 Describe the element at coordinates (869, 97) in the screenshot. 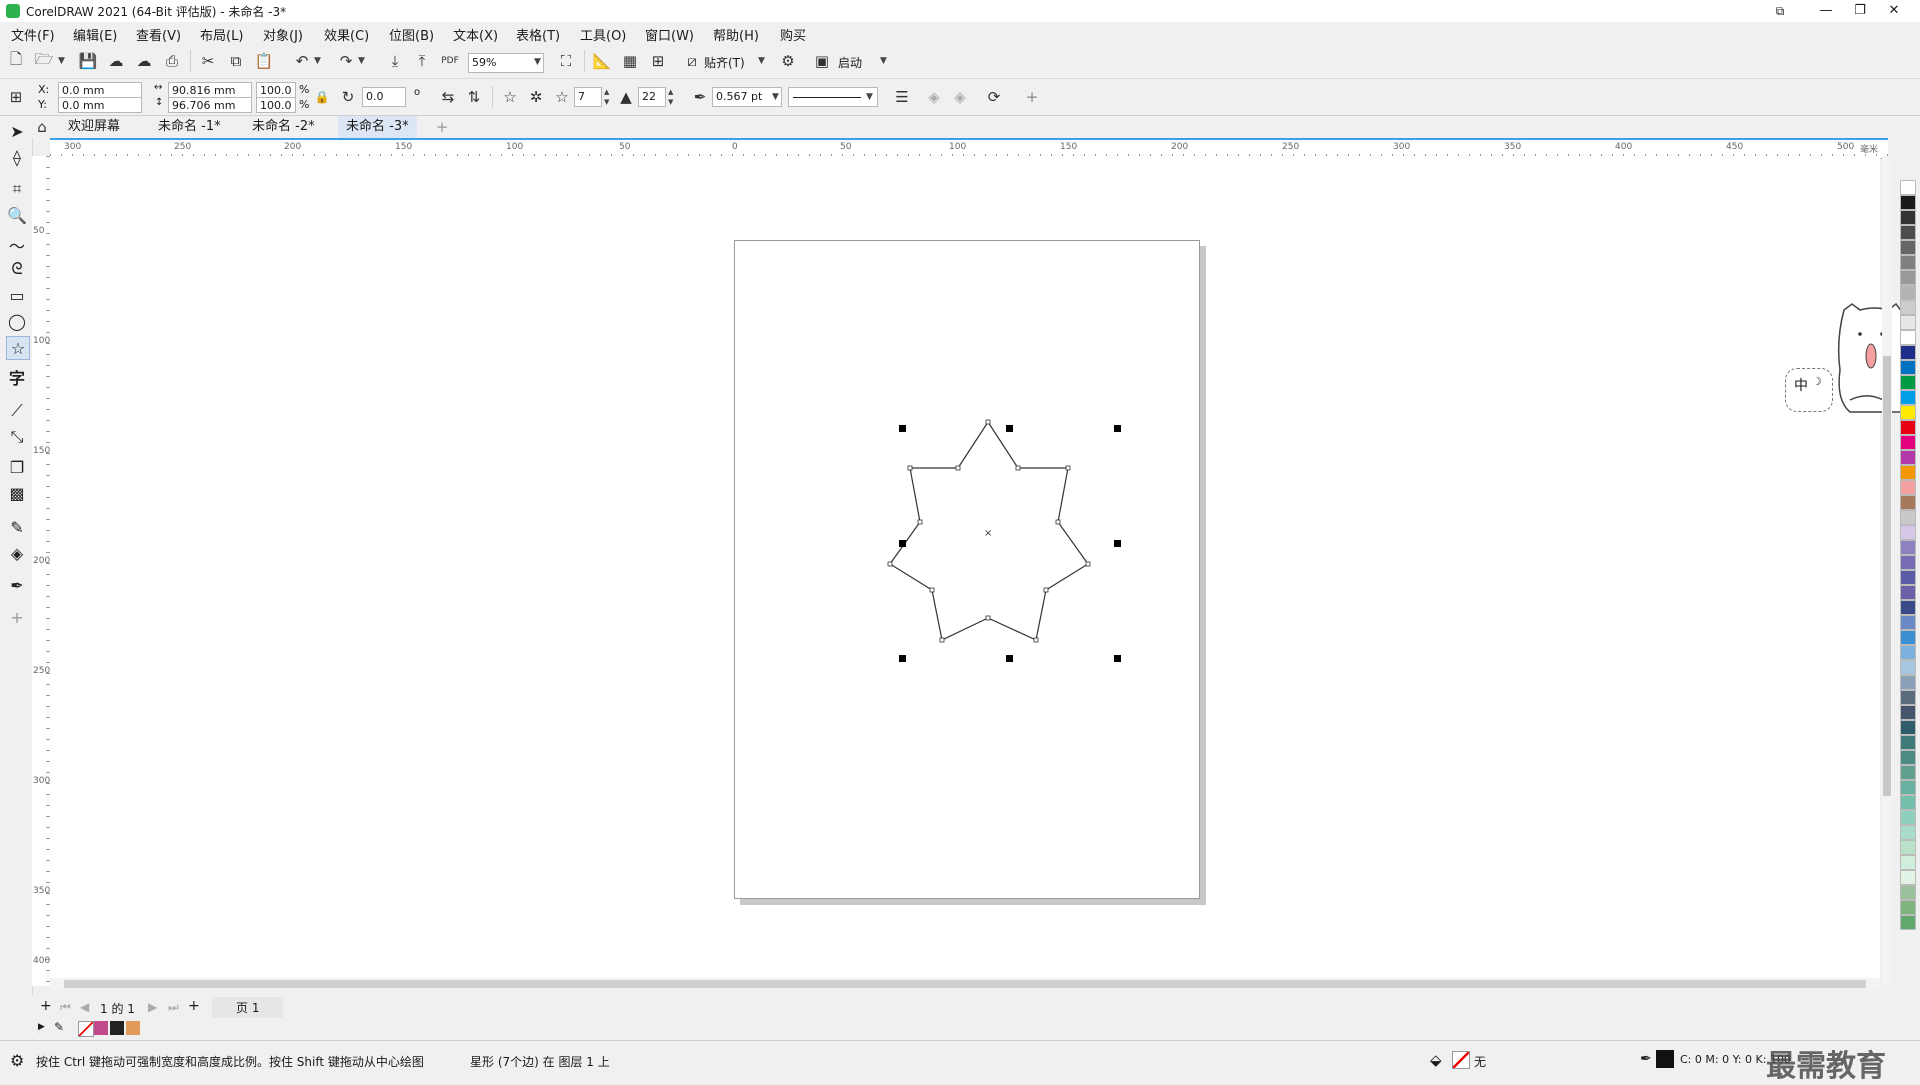

I see `line-style-dropdown-icon: ▼` at that location.